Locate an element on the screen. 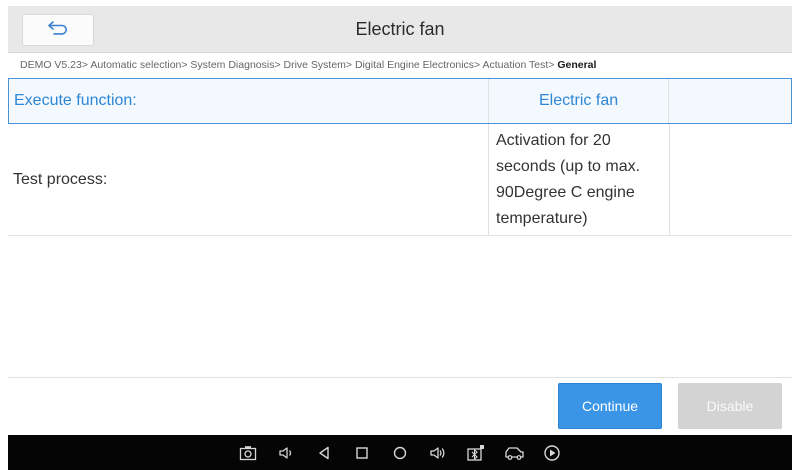 The width and height of the screenshot is (797, 470). execute-function-value: Electric fan is located at coordinates (578, 101).